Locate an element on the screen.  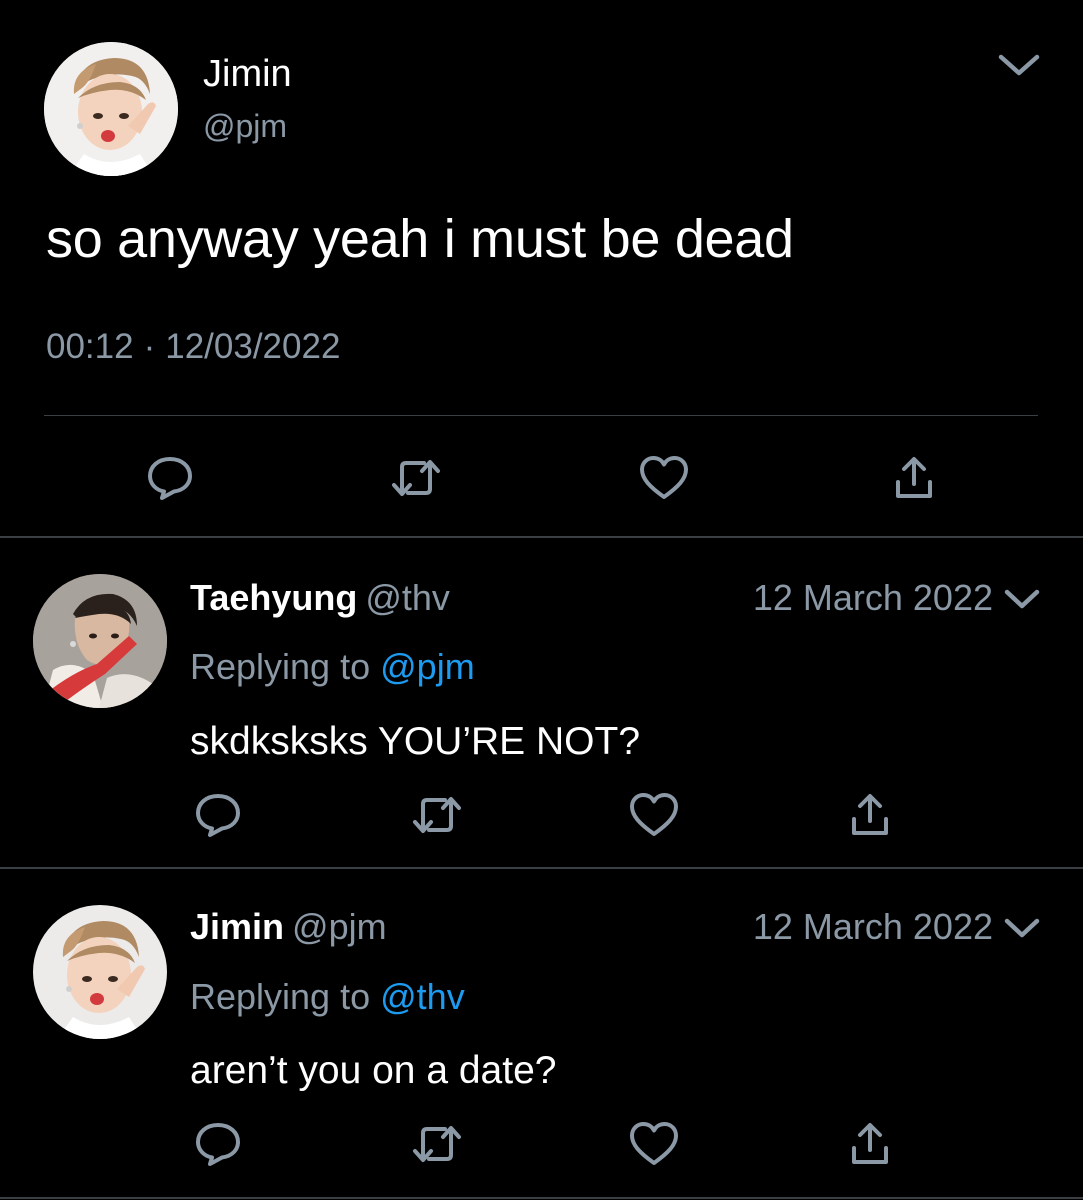
reply-header: Taehyung @thv is located at coordinates (320, 598).